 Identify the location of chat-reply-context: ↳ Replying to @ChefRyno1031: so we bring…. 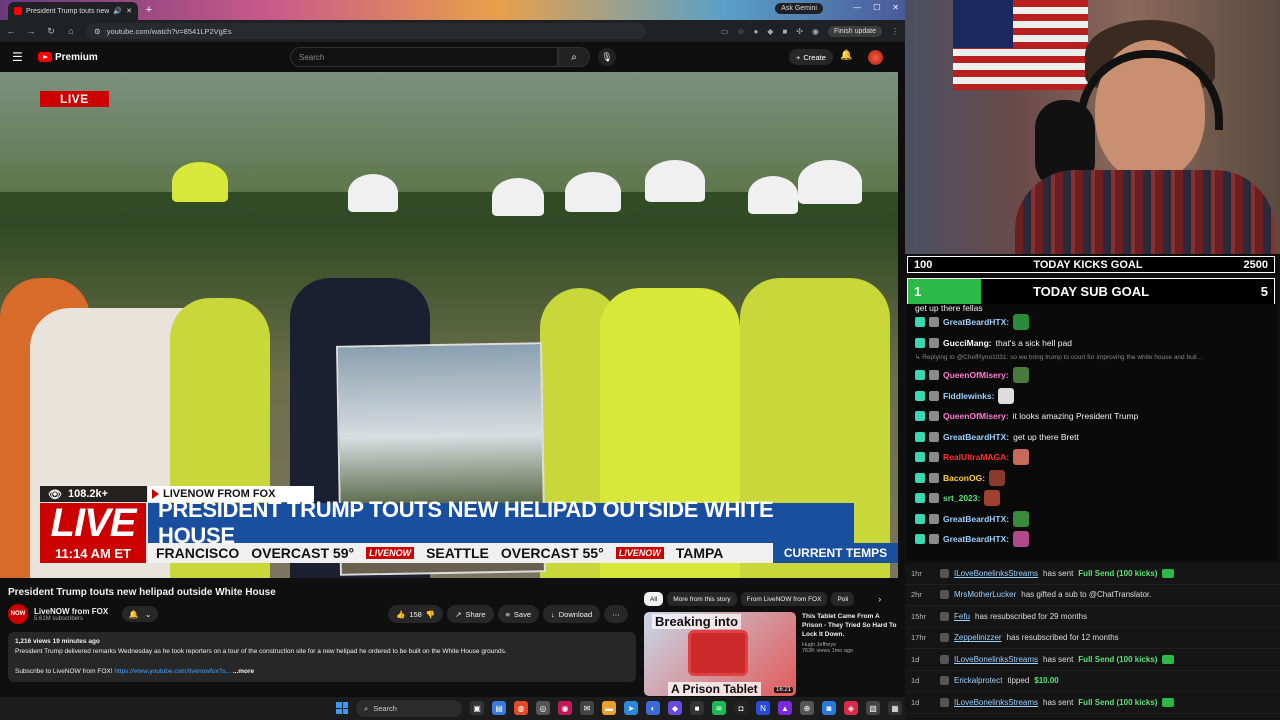
(1058, 357).